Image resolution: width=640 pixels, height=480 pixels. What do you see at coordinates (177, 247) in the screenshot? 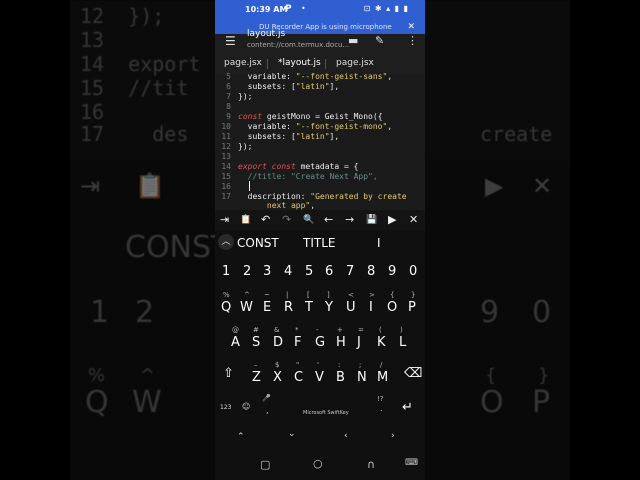
I see `bg-suggestion: CONST` at bounding box center [177, 247].